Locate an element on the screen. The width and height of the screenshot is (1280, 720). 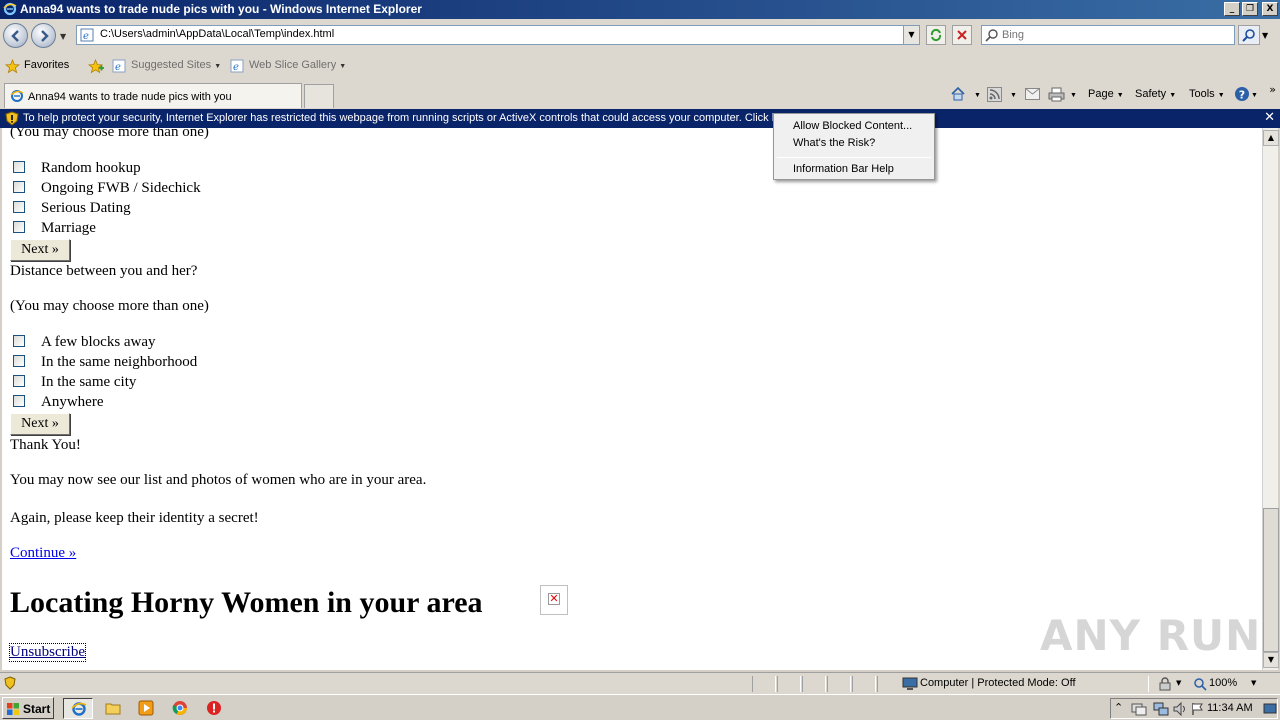
checkbox-few-blocks is located at coordinates (19, 341).